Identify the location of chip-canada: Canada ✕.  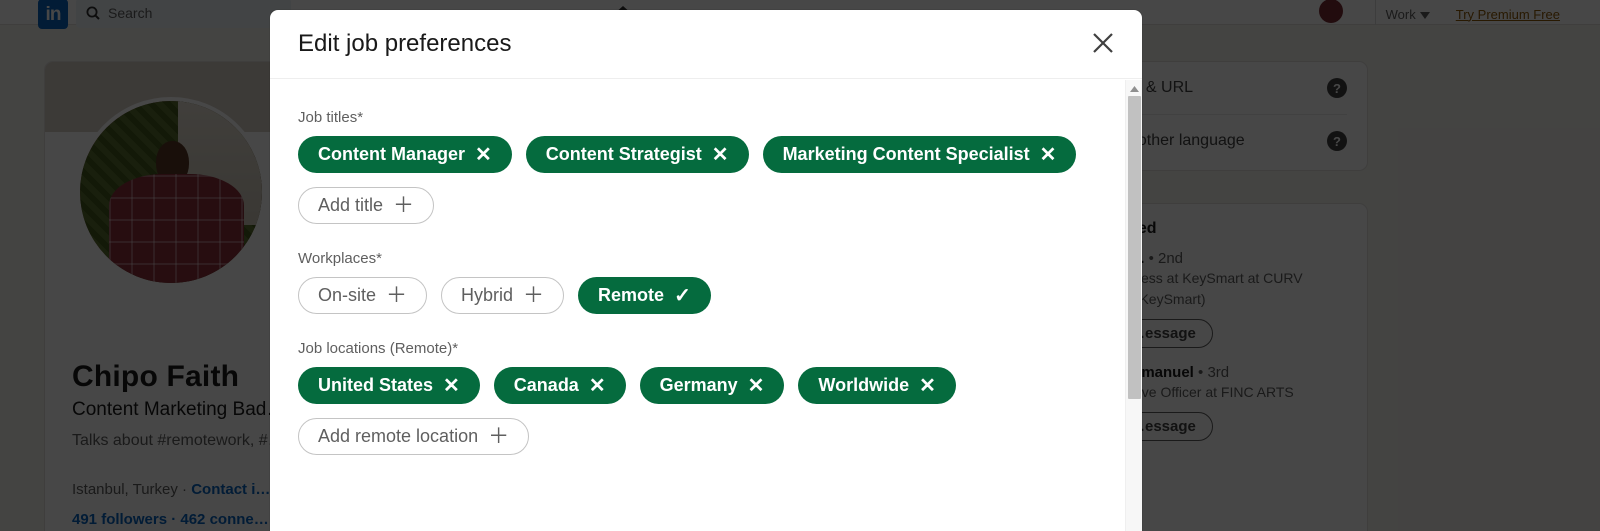
(559, 385).